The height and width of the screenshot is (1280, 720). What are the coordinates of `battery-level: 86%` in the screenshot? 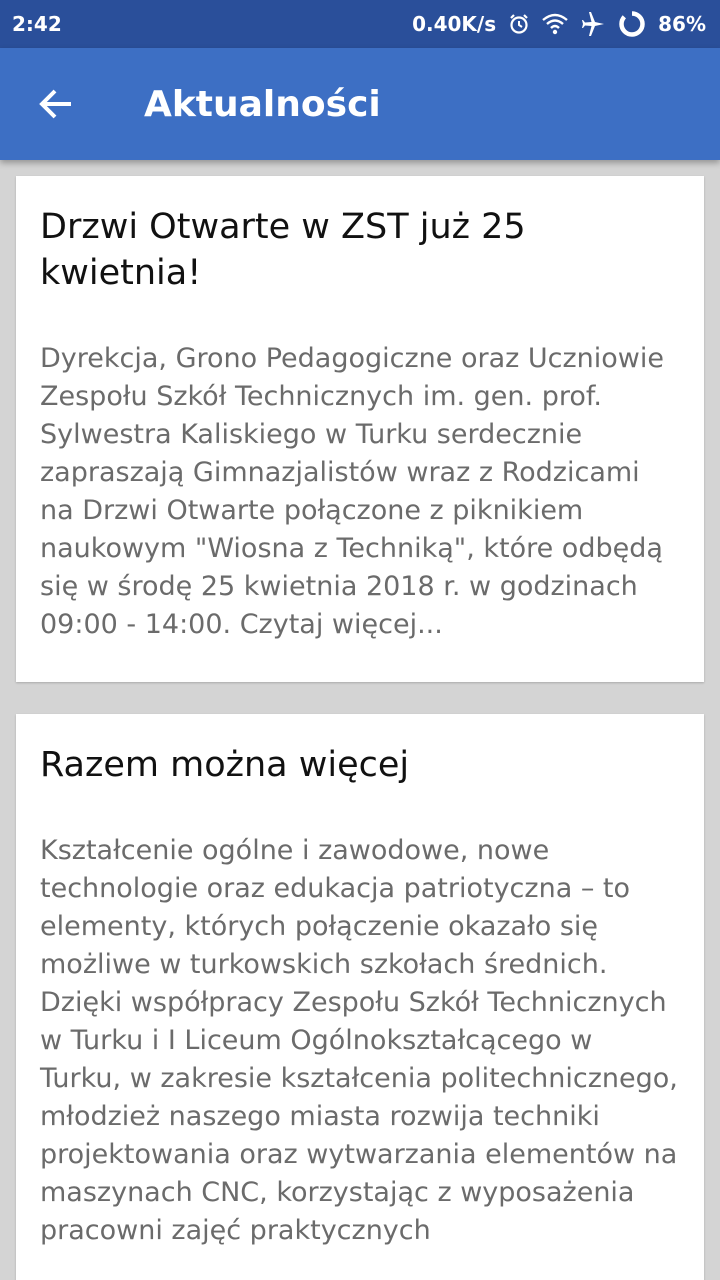 It's located at (682, 24).